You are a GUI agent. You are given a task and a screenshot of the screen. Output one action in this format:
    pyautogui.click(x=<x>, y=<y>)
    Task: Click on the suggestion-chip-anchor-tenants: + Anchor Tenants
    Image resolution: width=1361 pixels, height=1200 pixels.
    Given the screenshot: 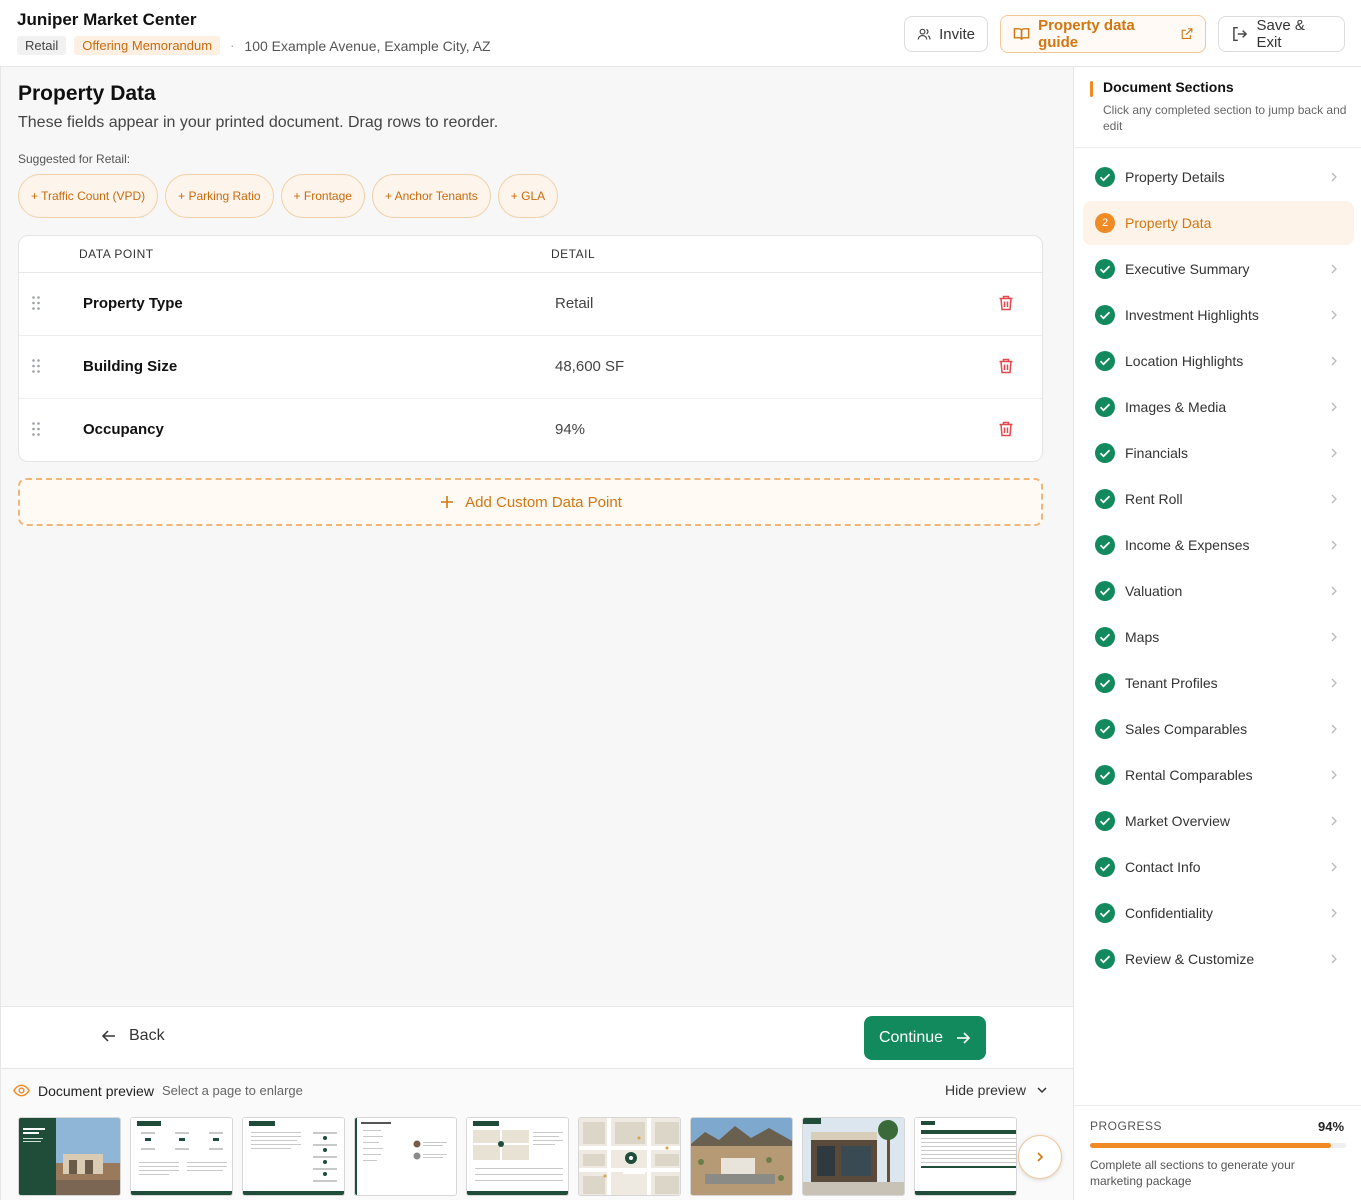 What is the action you would take?
    pyautogui.click(x=431, y=196)
    